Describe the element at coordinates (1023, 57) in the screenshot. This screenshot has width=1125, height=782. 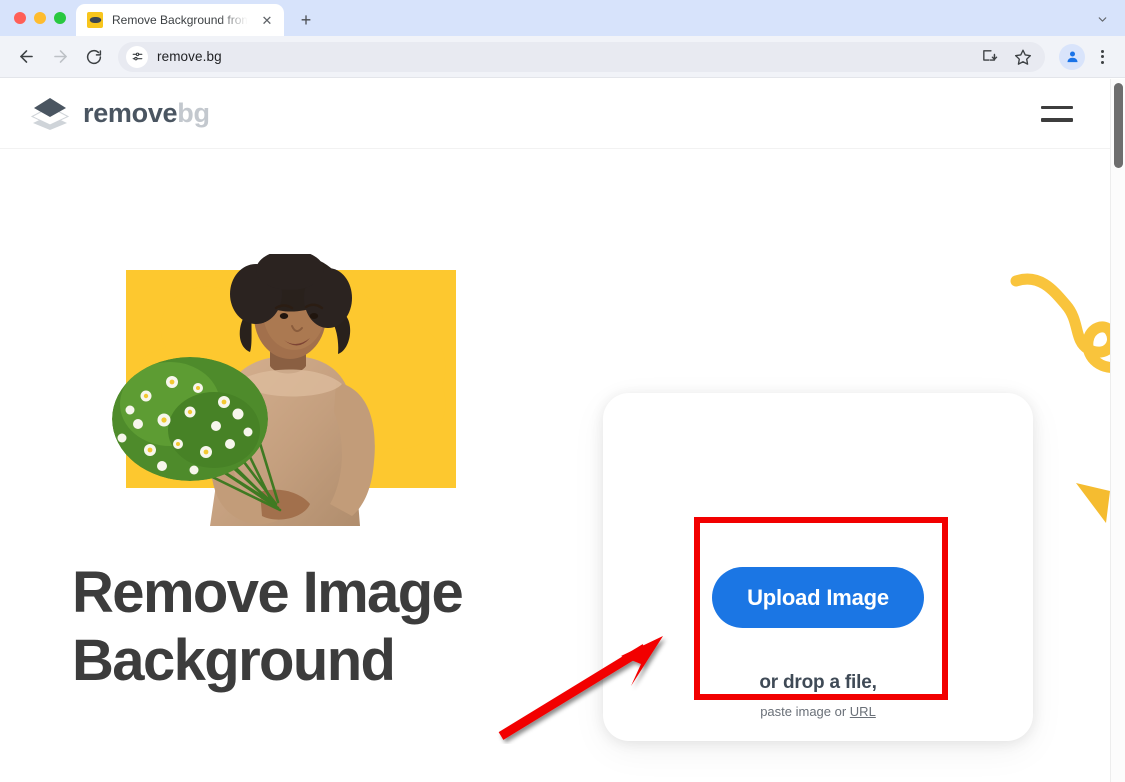
I see `star-icon` at that location.